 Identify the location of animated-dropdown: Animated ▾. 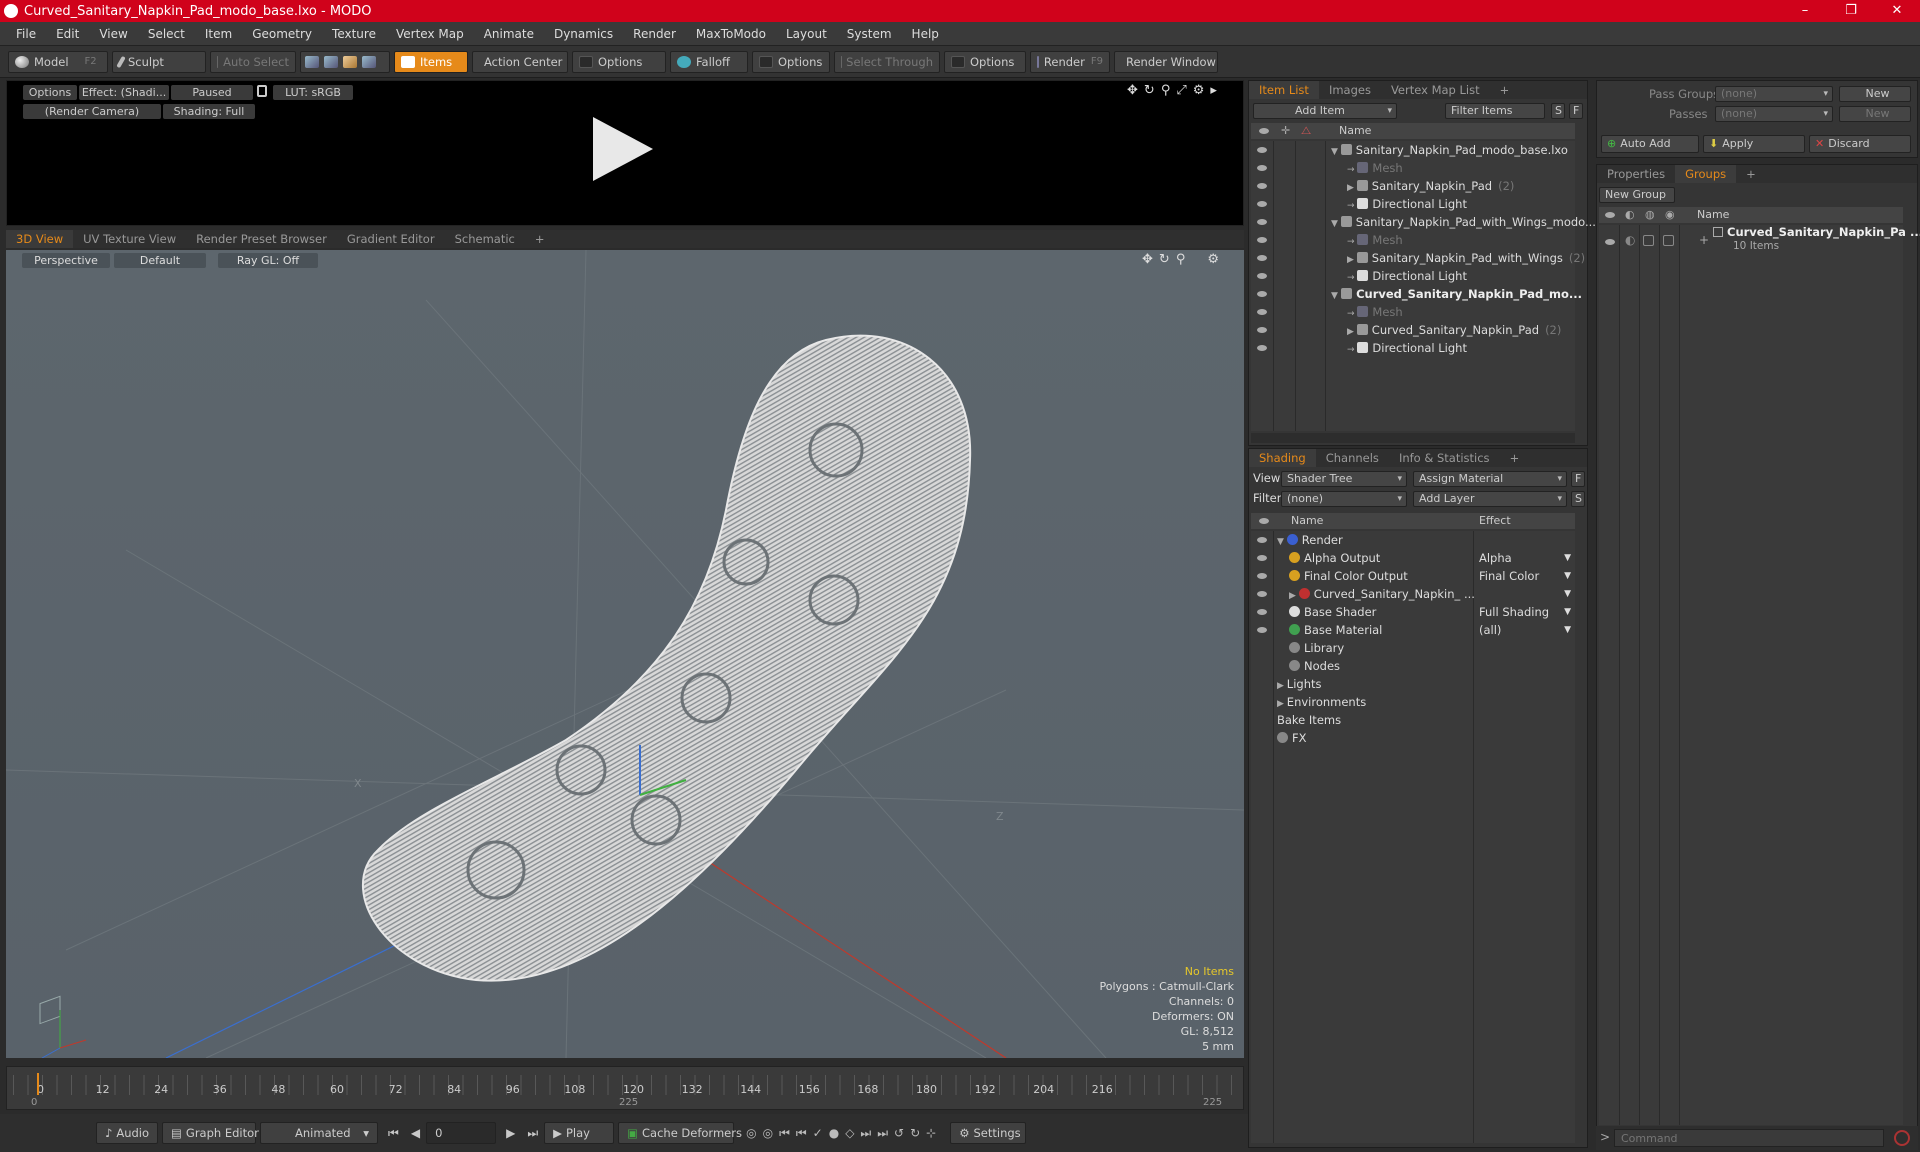
(319, 1133).